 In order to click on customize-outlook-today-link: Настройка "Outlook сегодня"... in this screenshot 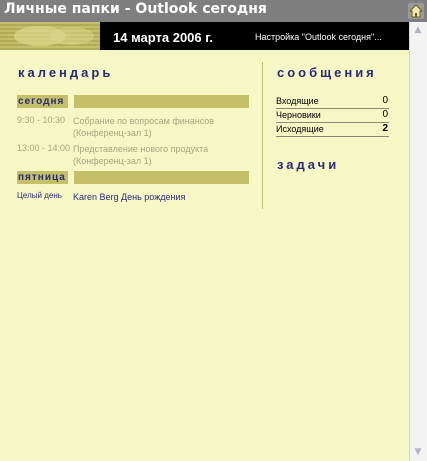, I will do `click(318, 37)`.